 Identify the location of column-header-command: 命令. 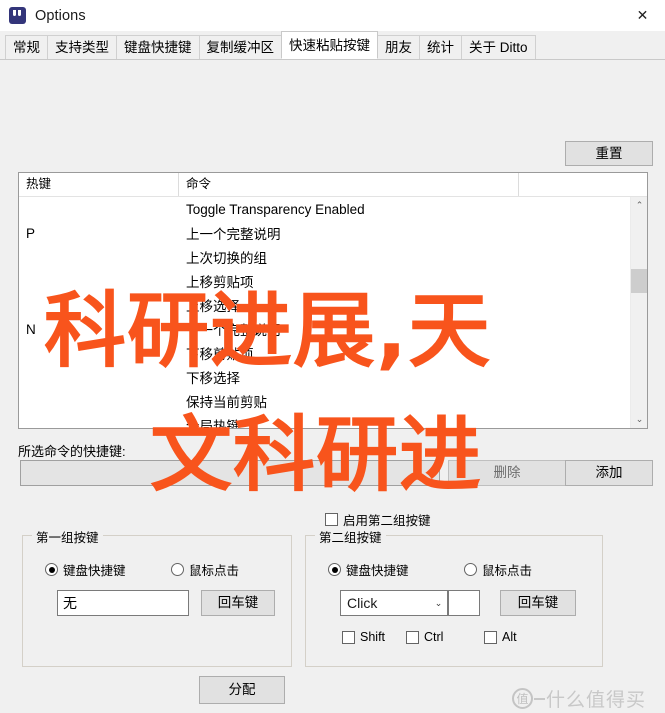
(349, 184).